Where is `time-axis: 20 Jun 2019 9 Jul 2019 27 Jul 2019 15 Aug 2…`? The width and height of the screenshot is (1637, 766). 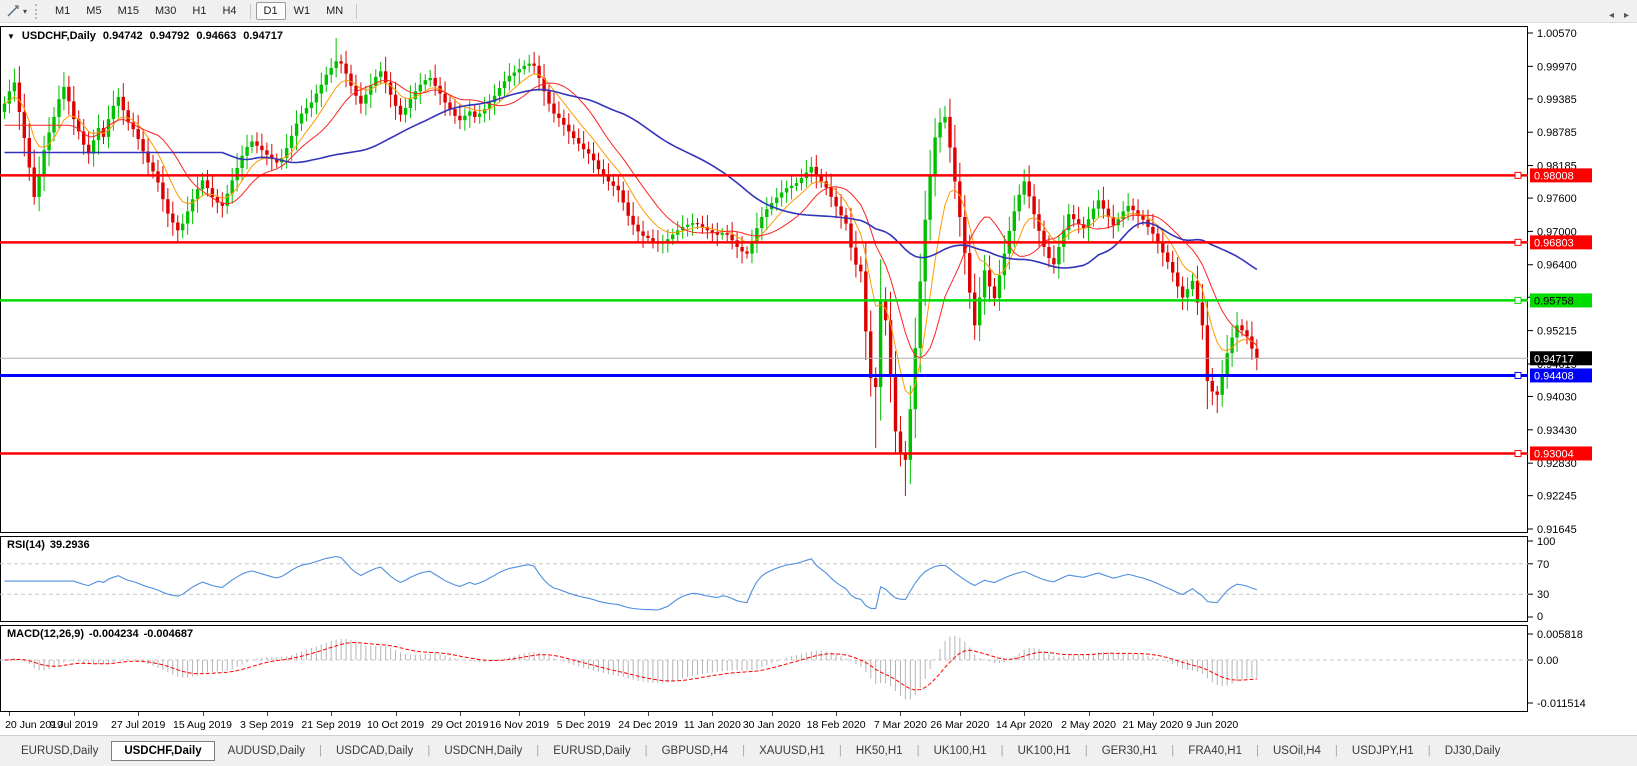
time-axis: 20 Jun 2019 9 Jul 2019 27 Jul 2019 15 Aug 2… is located at coordinates (818, 723).